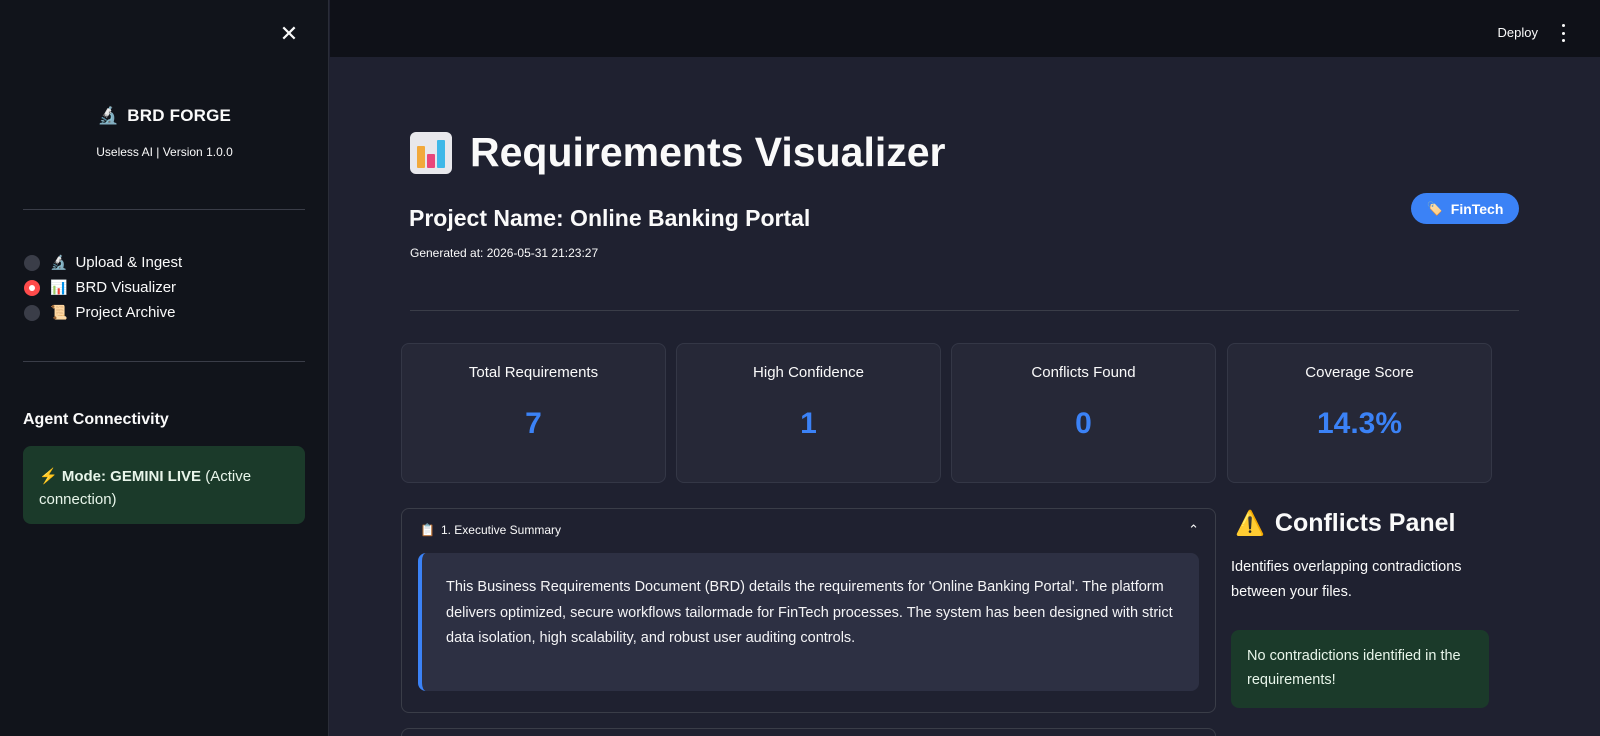  What do you see at coordinates (1365, 523) in the screenshot?
I see `conflicts-panel-title: Conflicts Panel` at bounding box center [1365, 523].